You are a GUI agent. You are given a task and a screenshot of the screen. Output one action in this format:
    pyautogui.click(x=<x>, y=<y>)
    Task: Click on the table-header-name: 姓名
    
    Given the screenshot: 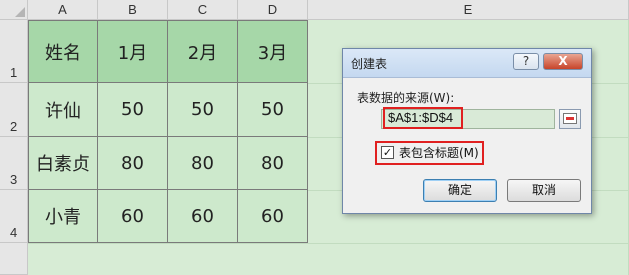 What is the action you would take?
    pyautogui.click(x=63, y=51)
    